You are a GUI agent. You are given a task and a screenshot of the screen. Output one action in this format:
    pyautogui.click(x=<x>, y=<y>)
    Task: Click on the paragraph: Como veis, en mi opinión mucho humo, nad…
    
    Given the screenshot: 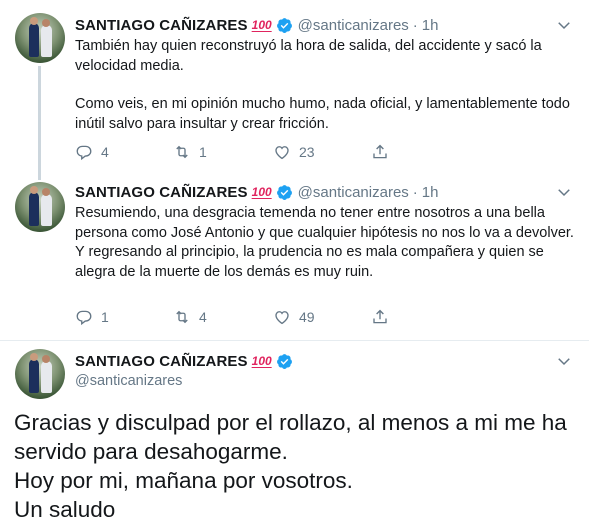 What is the action you would take?
    pyautogui.click(x=322, y=114)
    